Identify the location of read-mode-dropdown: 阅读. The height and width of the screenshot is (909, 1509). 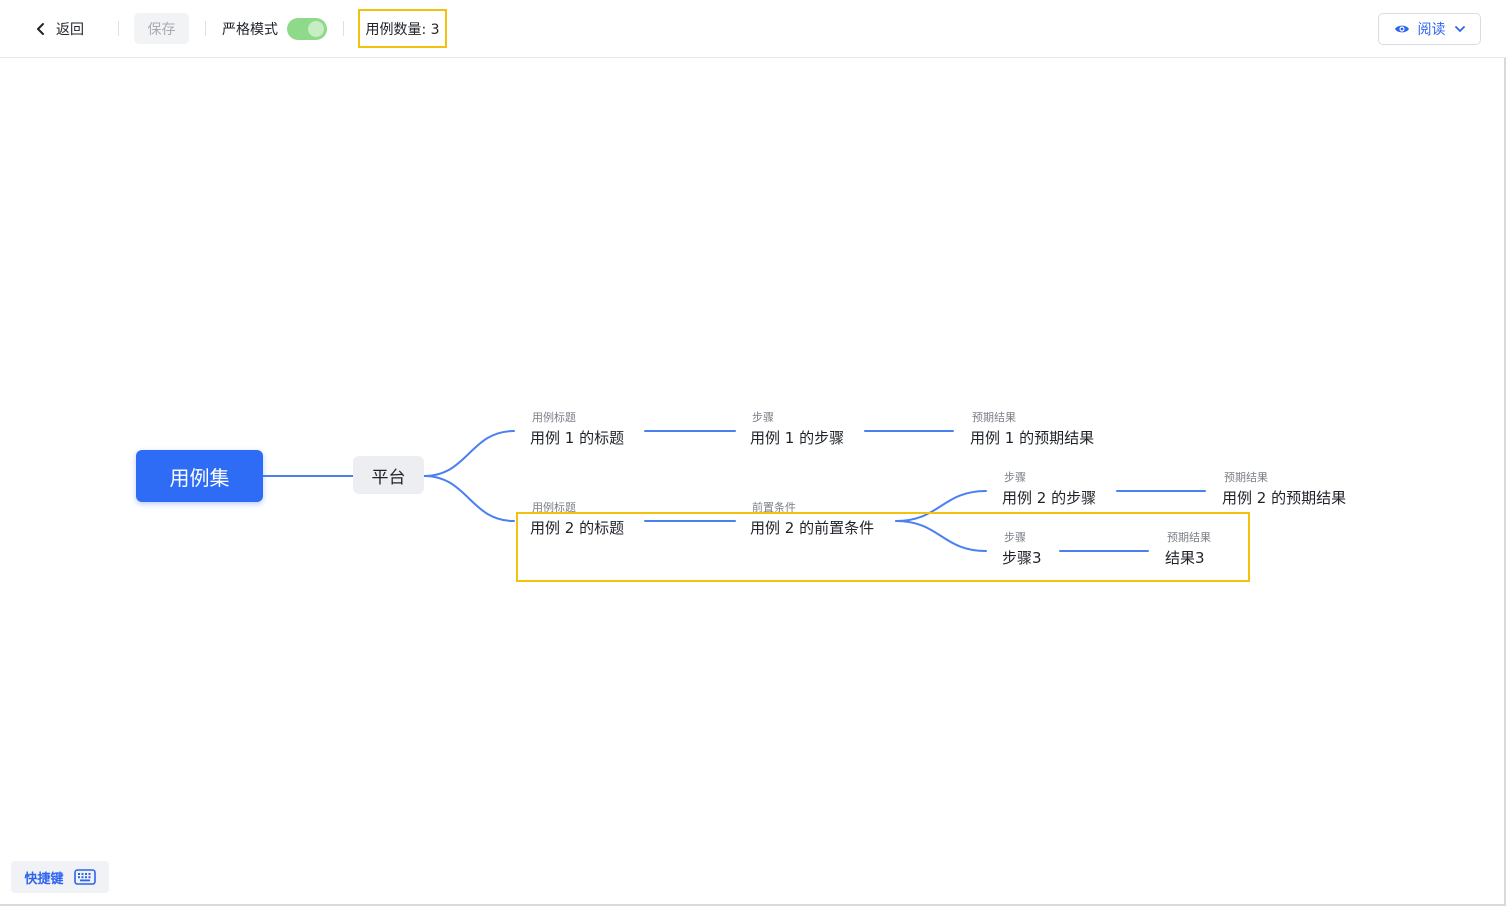
(1429, 29).